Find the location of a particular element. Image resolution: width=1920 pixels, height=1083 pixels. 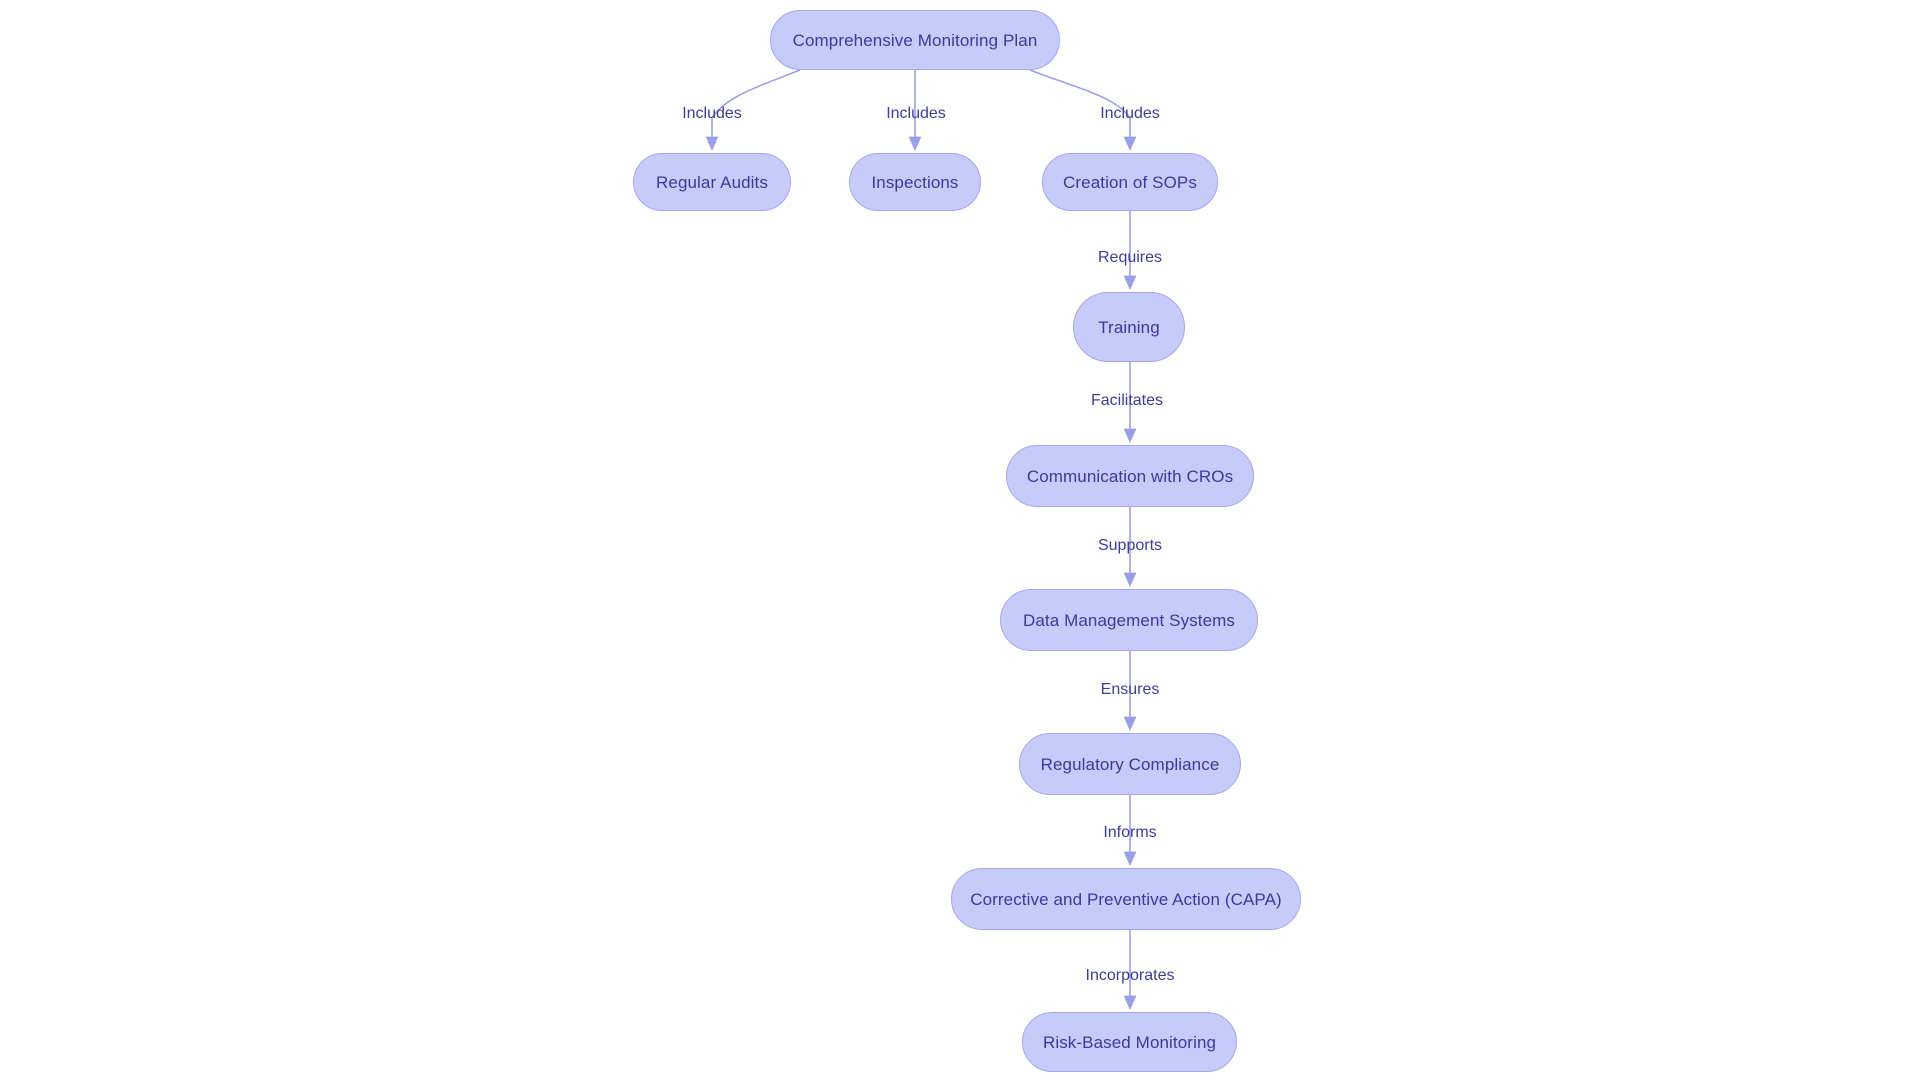

node-risk-based-monitoring: Risk-Based Monitoring is located at coordinates (1129, 1042).